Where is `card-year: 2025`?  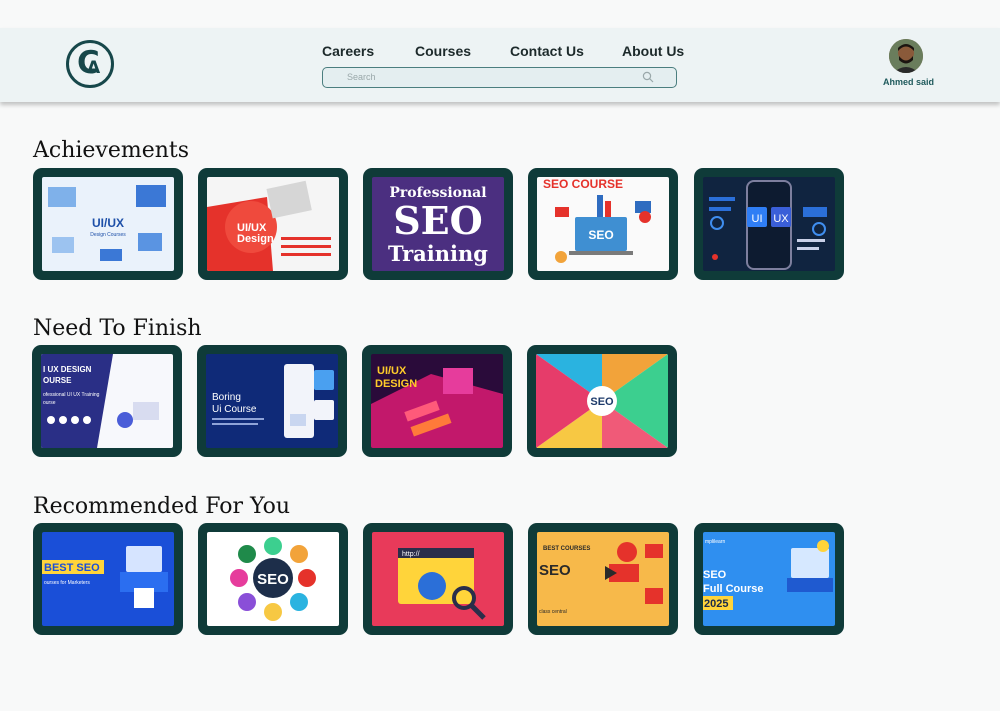 card-year: 2025 is located at coordinates (716, 604).